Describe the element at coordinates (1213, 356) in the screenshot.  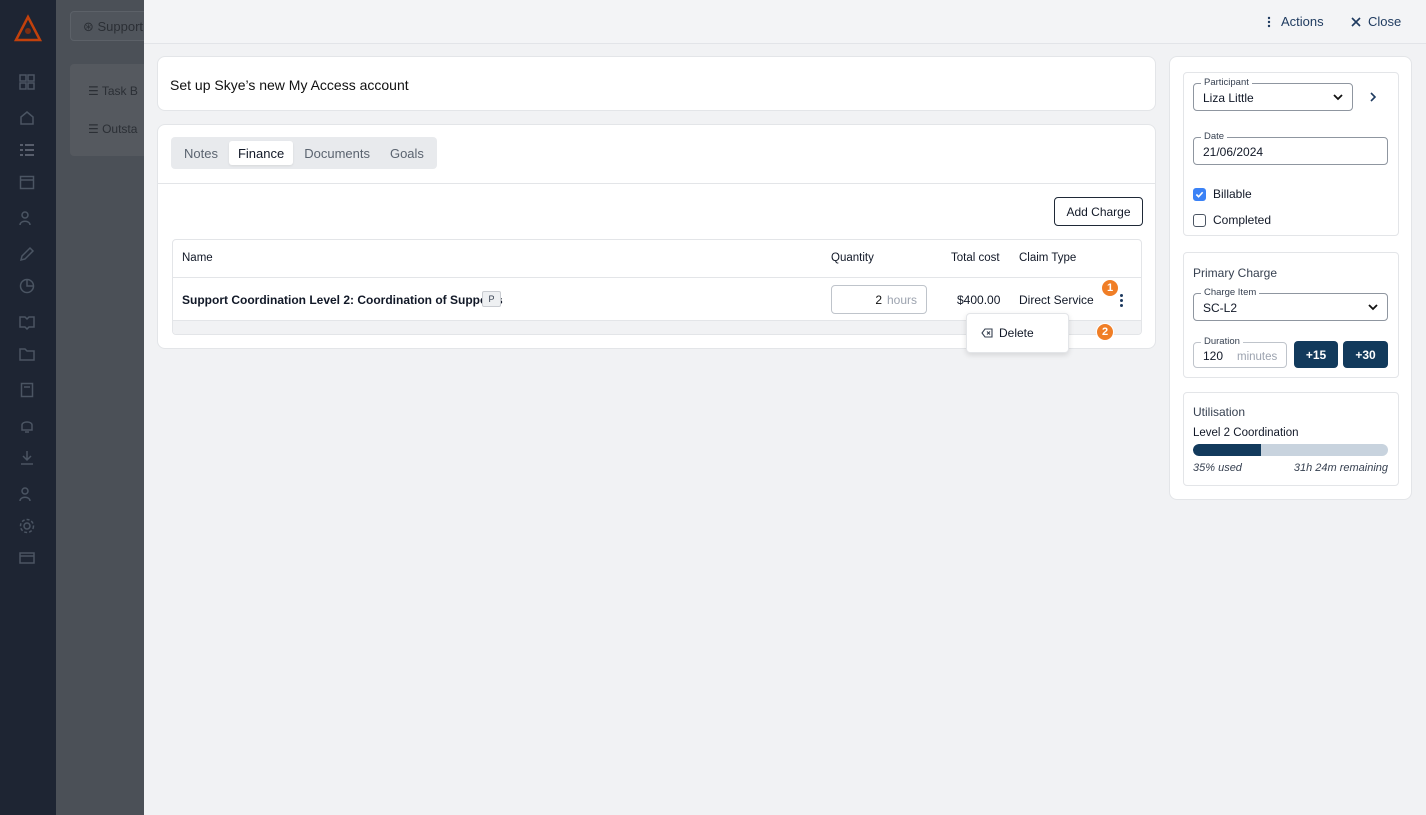
I see `duration-value: 120` at that location.